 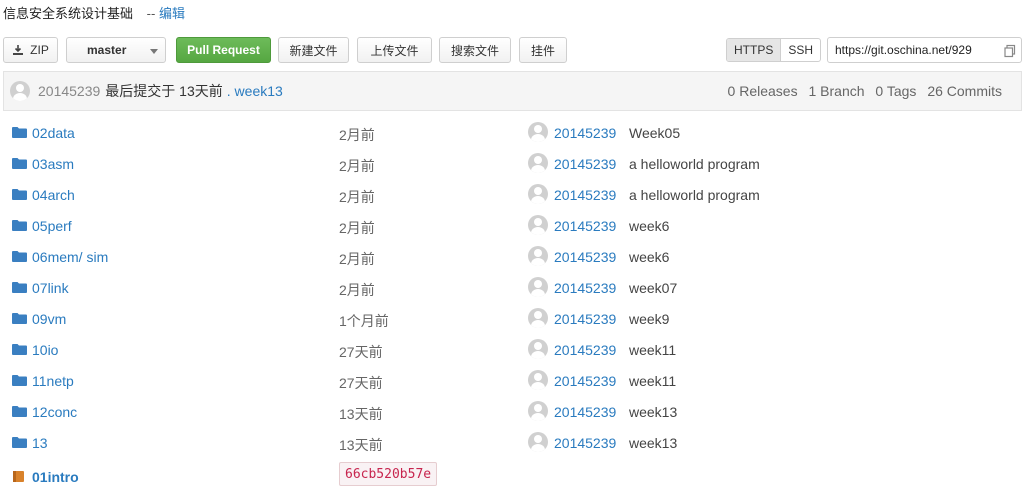 What do you see at coordinates (895, 91) in the screenshot?
I see `tags-link: 0 Tags` at bounding box center [895, 91].